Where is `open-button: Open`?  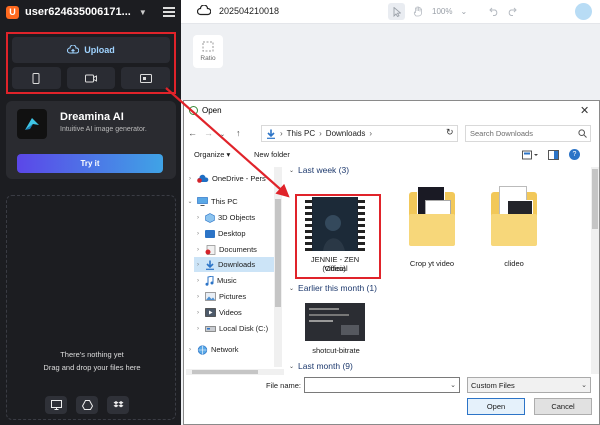 open-button: Open is located at coordinates (496, 406).